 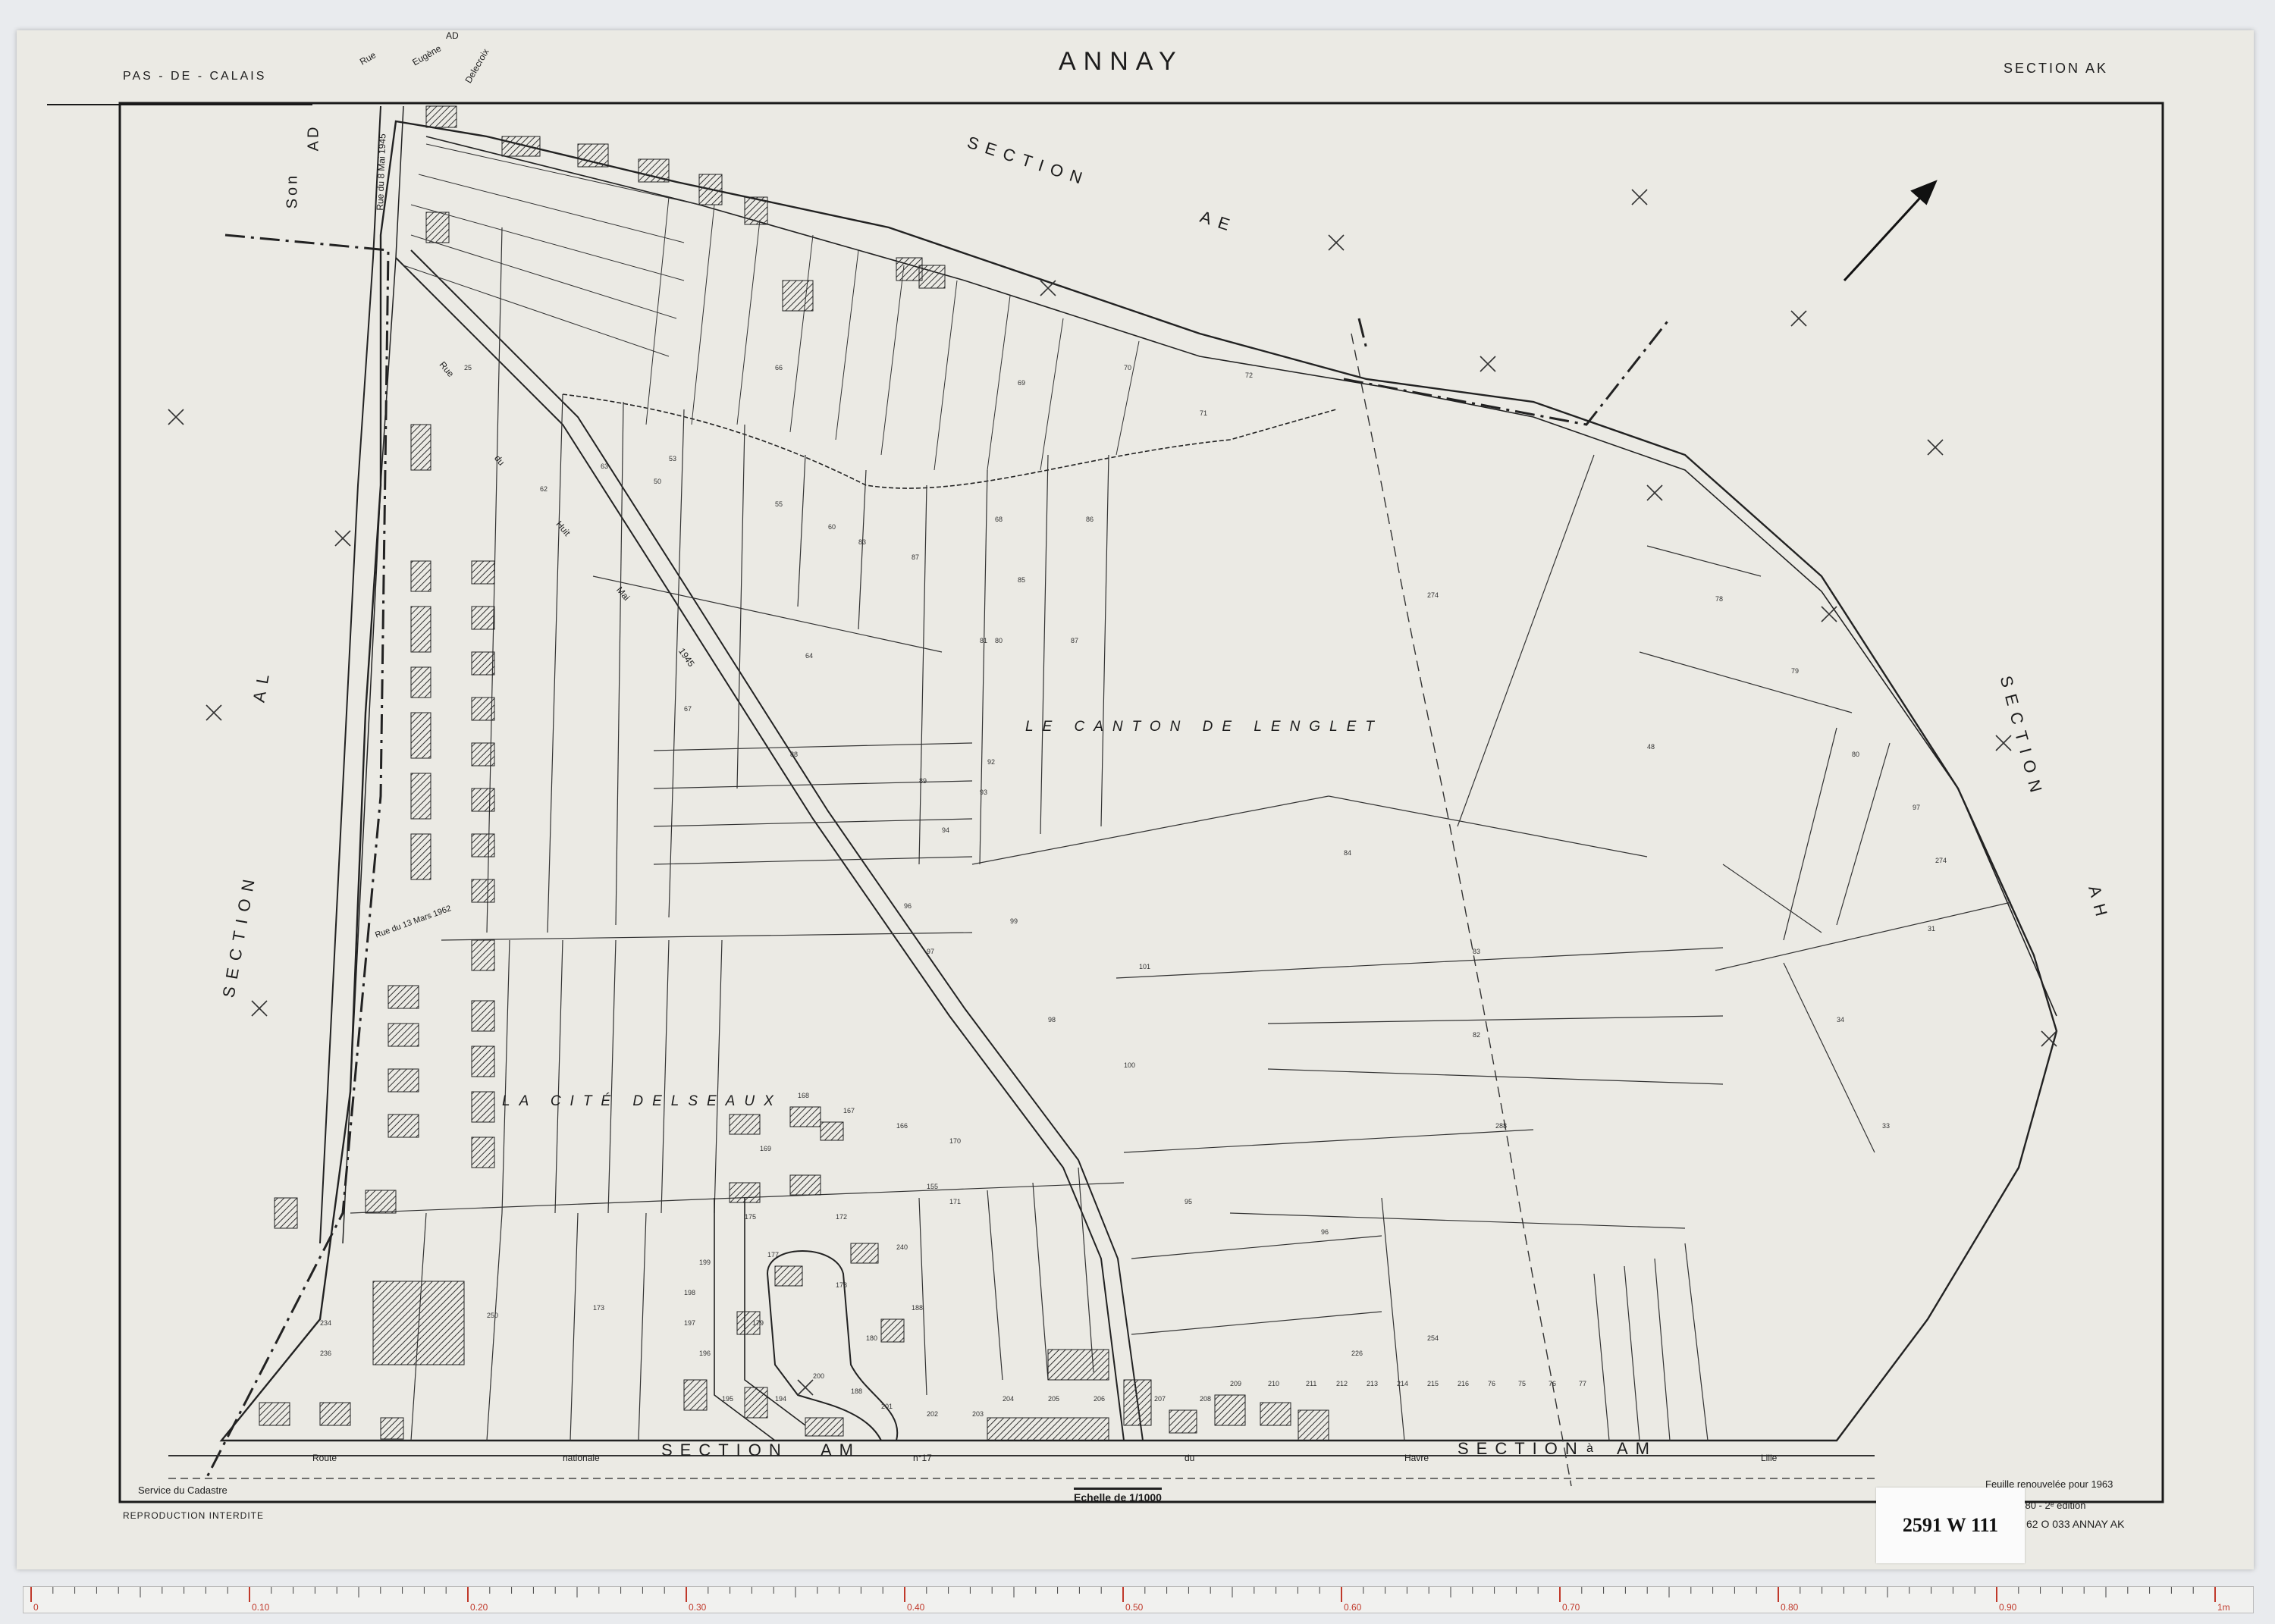 What do you see at coordinates (1886, 1126) in the screenshot?
I see `parcel-number: 33` at bounding box center [1886, 1126].